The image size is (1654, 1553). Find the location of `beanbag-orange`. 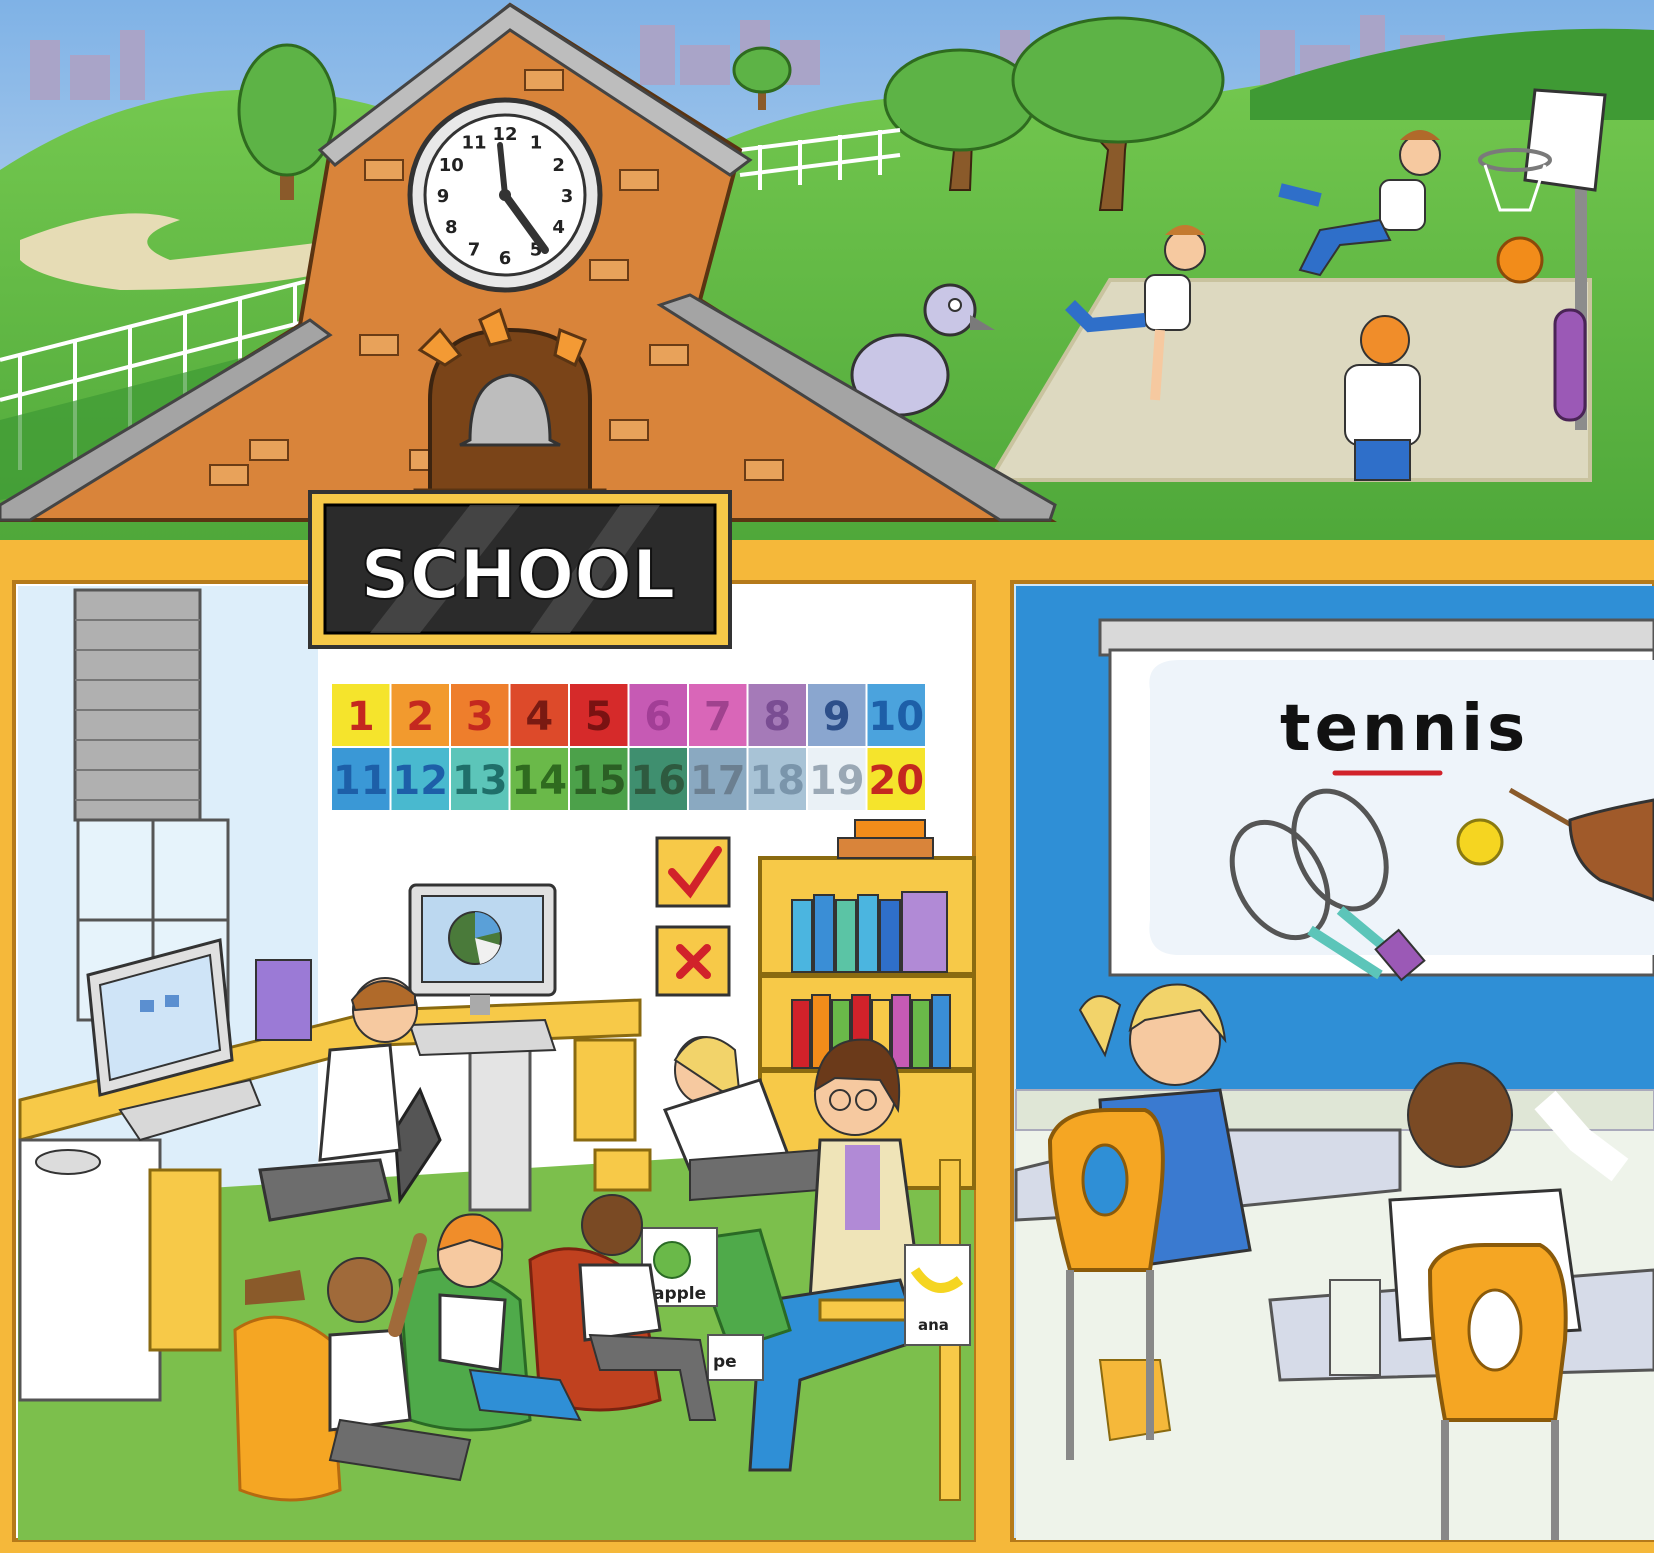

beanbag-orange is located at coordinates (287, 1408).